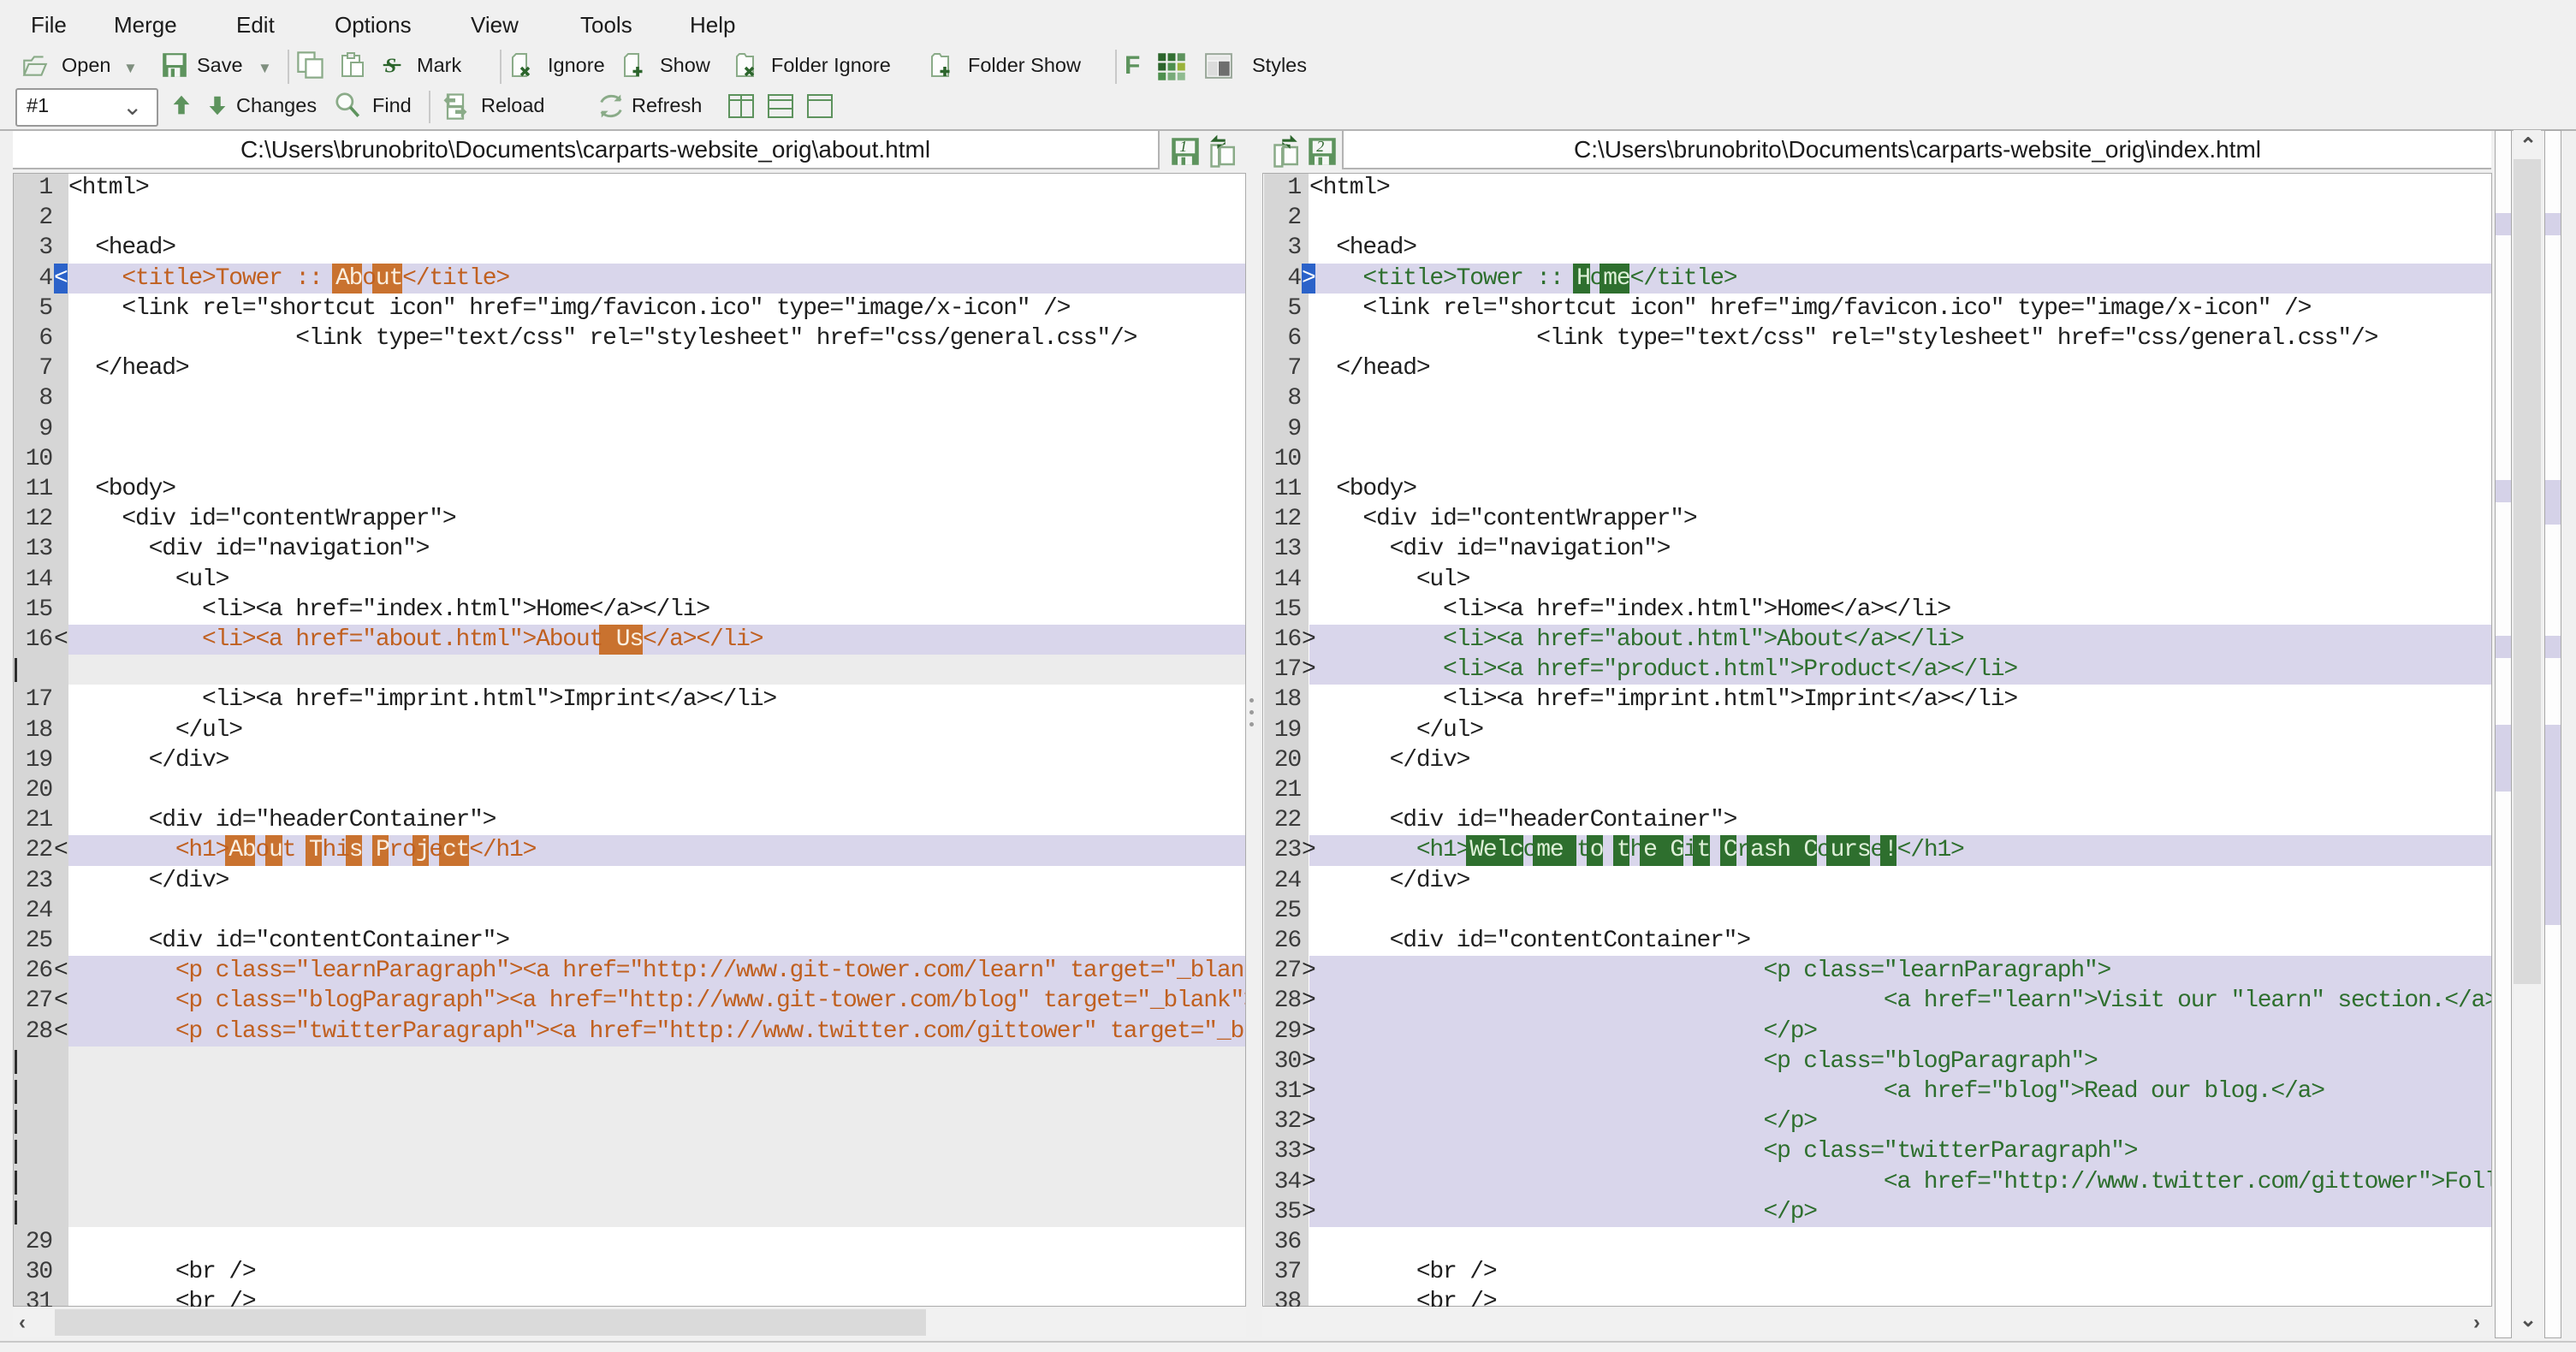 The width and height of the screenshot is (2576, 1352). I want to click on svg-text: 1, so click(1183, 146).